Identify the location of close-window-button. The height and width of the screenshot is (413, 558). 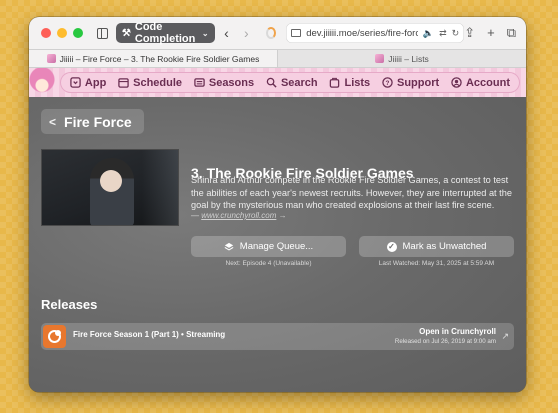
(46, 33).